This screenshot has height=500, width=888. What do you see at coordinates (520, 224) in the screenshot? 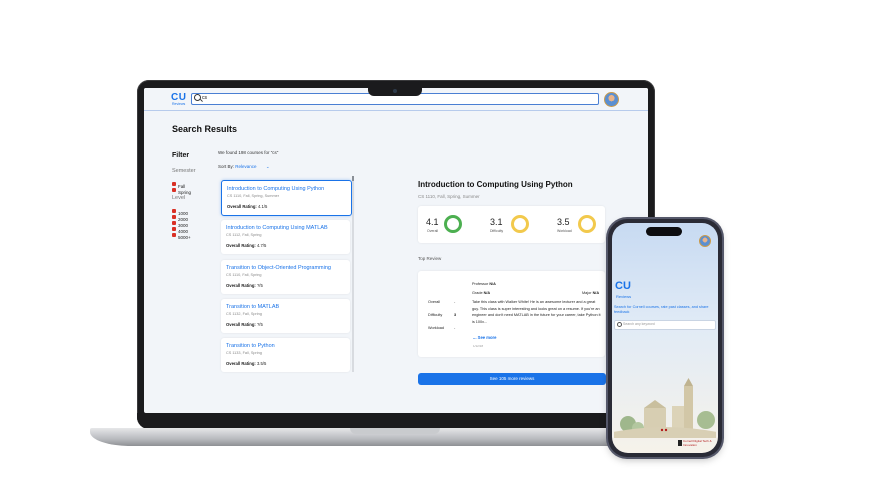
I see `metric-difficulty-ring` at bounding box center [520, 224].